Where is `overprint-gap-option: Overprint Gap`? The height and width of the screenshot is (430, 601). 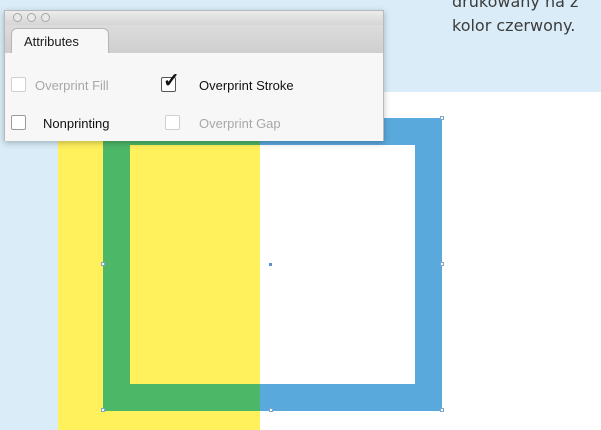
overprint-gap-option: Overprint Gap is located at coordinates (265, 124).